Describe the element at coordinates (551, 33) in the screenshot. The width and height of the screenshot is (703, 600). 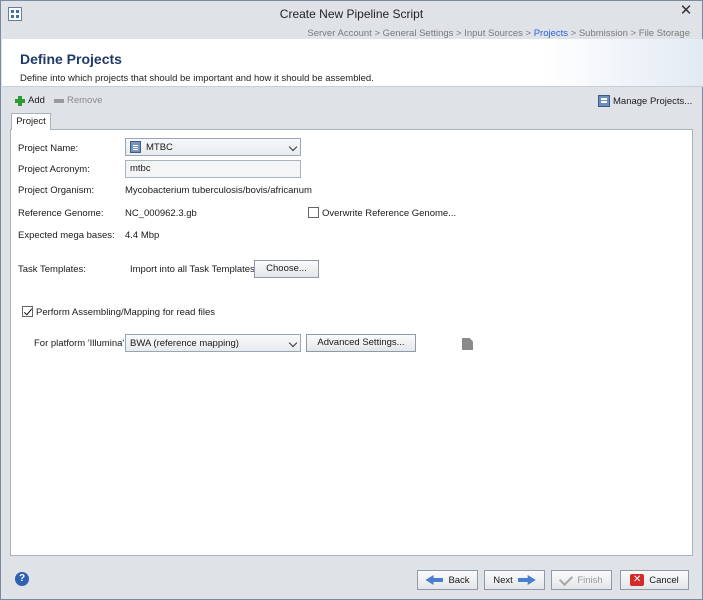
I see `breadcrumb-active: Projects` at that location.